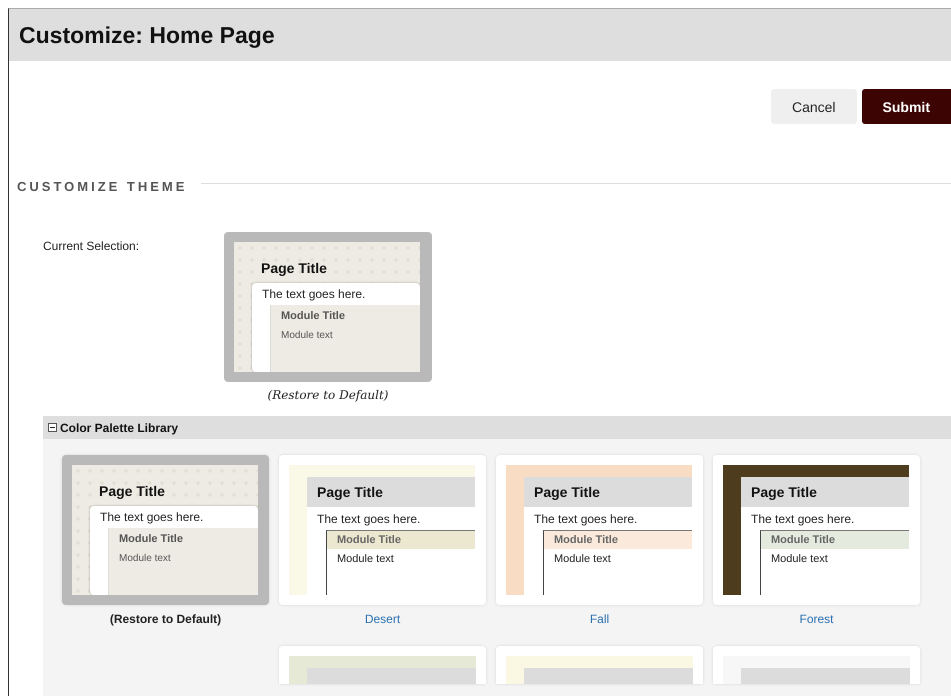 The height and width of the screenshot is (696, 951). What do you see at coordinates (102, 186) in the screenshot?
I see `section-heading: CUSTOMIZE THEME` at bounding box center [102, 186].